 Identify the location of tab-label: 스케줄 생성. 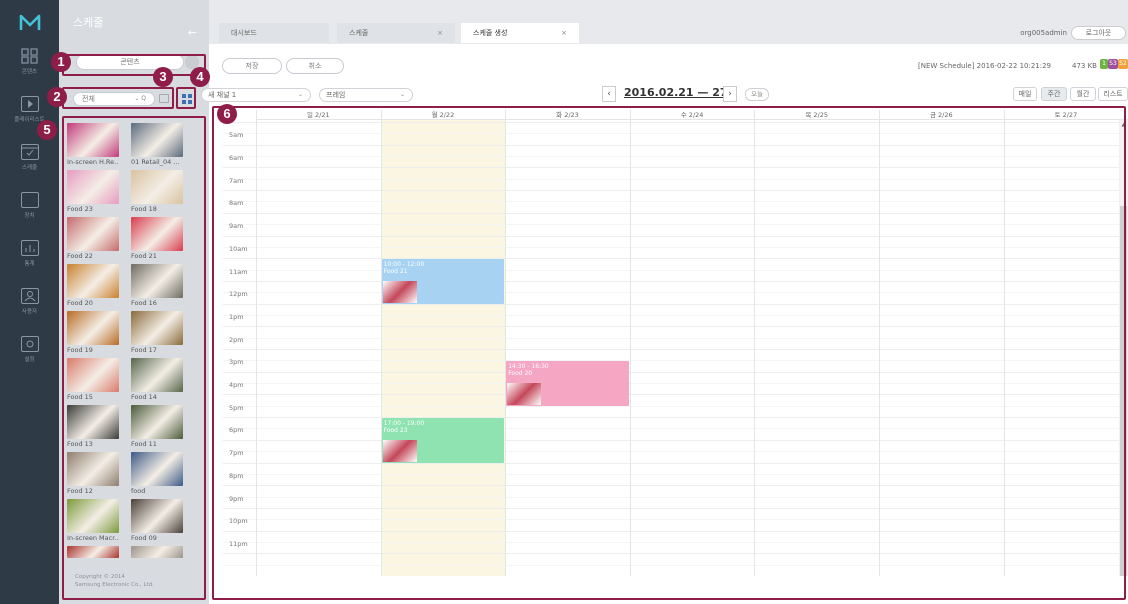
(490, 33).